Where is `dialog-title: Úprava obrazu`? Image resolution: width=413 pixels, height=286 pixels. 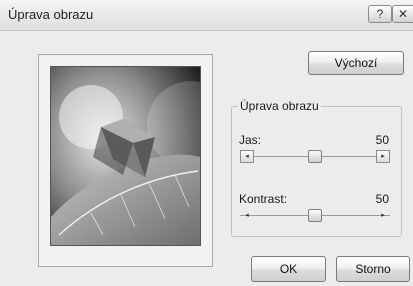
dialog-title: Úprava obrazu is located at coordinates (51, 14).